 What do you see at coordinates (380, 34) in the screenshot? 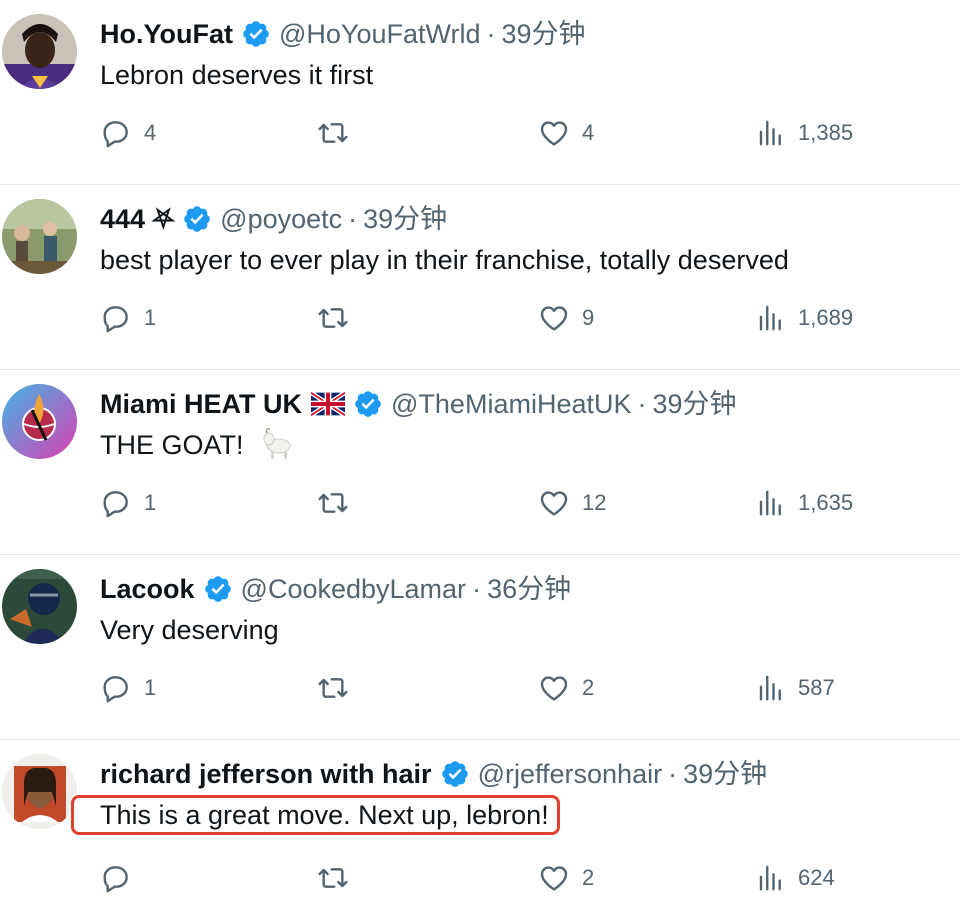
I see `handle: @HoYouFatWrld` at bounding box center [380, 34].